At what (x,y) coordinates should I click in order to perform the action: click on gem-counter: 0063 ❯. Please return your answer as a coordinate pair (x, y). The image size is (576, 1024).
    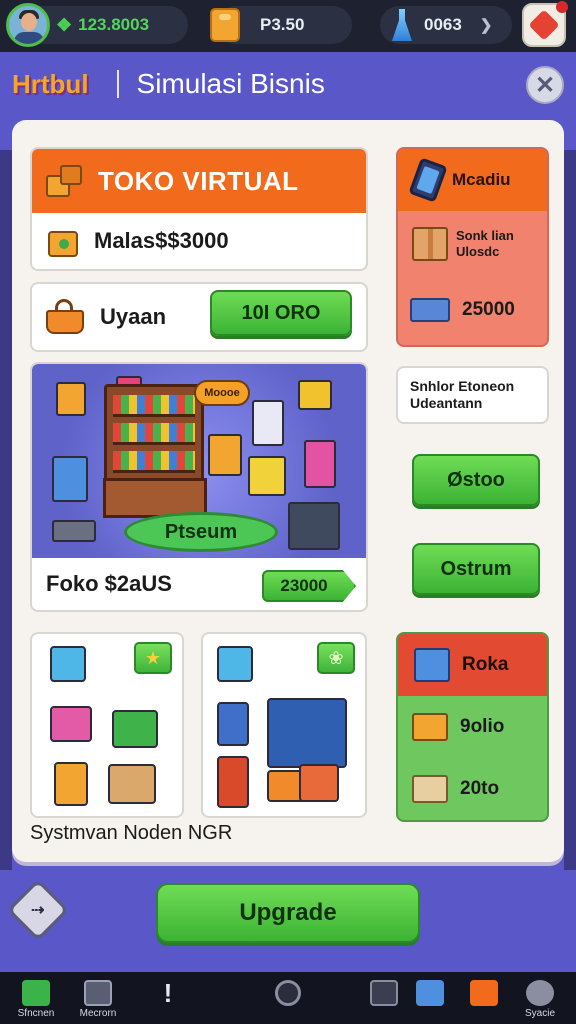
    Looking at the image, I should click on (446, 25).